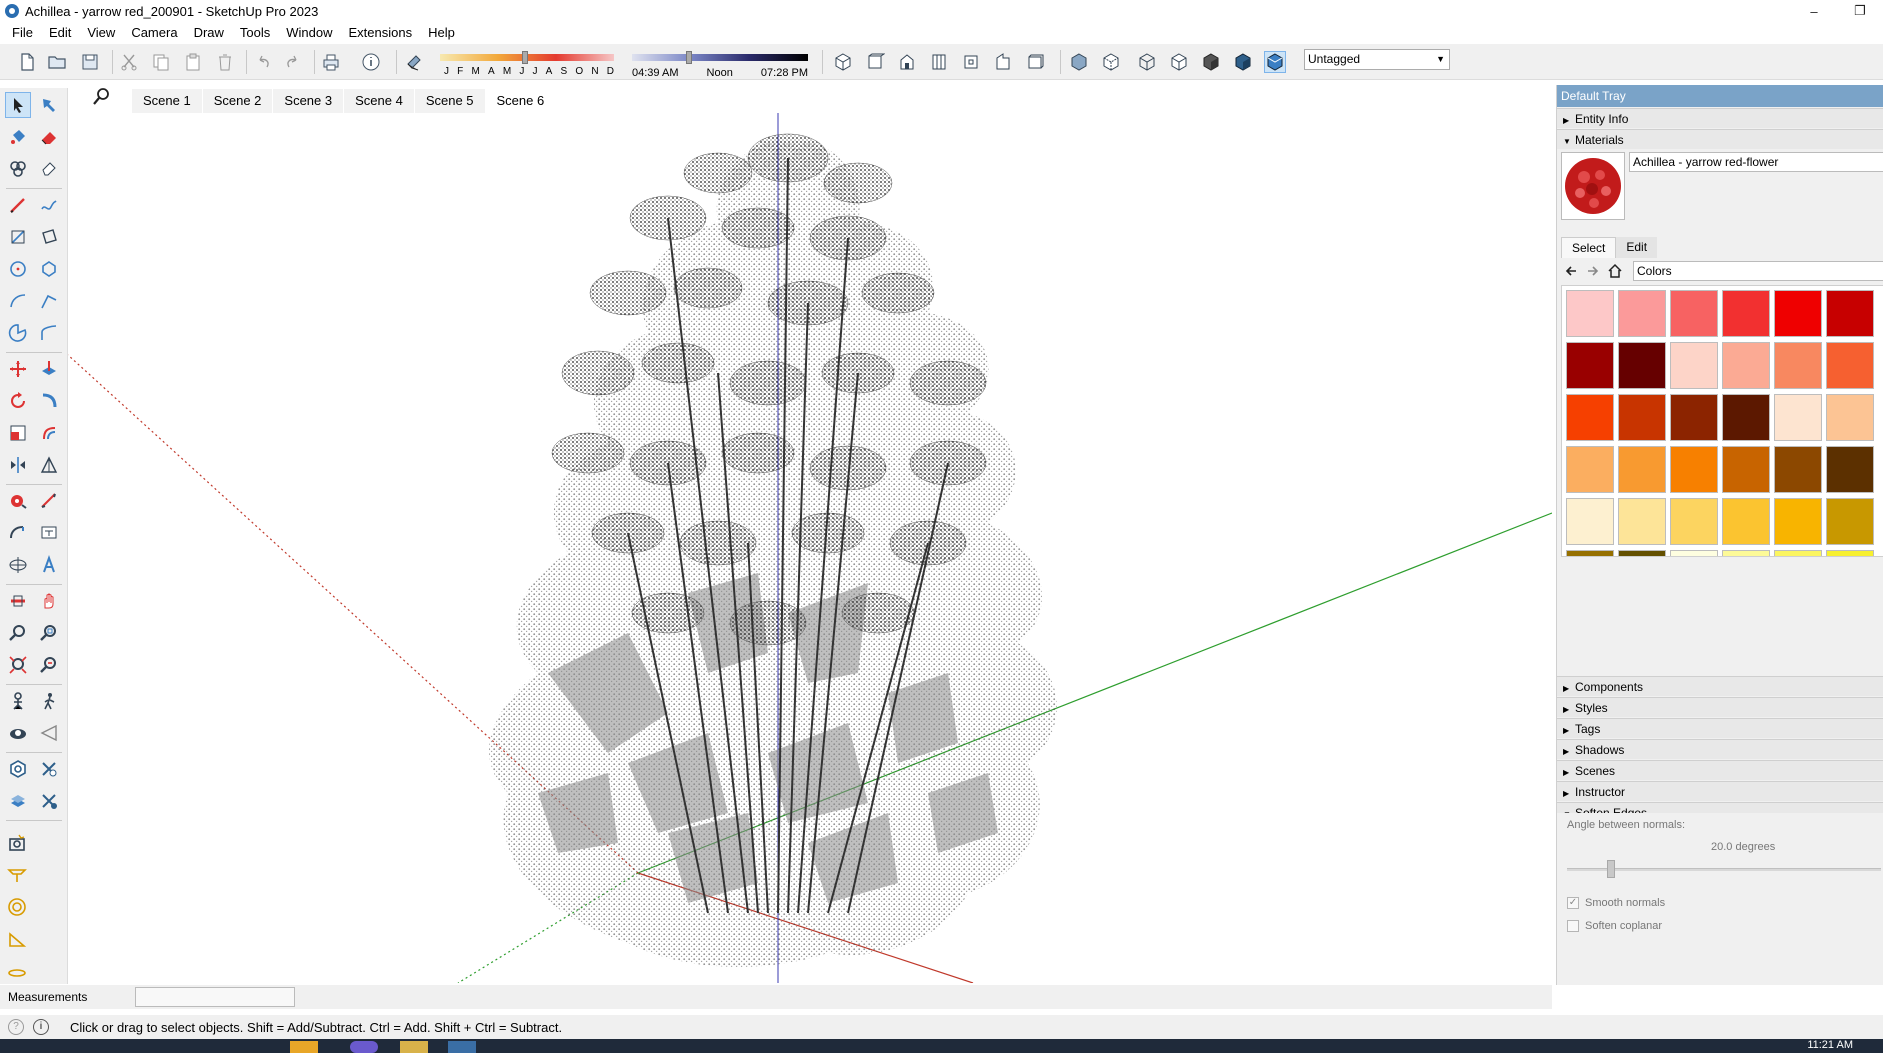 This screenshot has width=1883, height=1053. I want to click on previous-view-icon, so click(49, 665).